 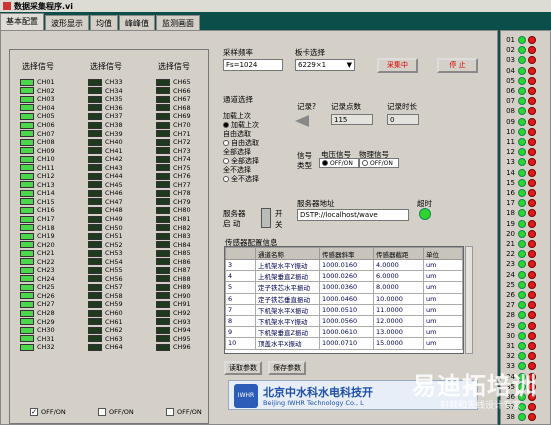 I want to click on read-params-button: 读取参数, so click(x=243, y=368).